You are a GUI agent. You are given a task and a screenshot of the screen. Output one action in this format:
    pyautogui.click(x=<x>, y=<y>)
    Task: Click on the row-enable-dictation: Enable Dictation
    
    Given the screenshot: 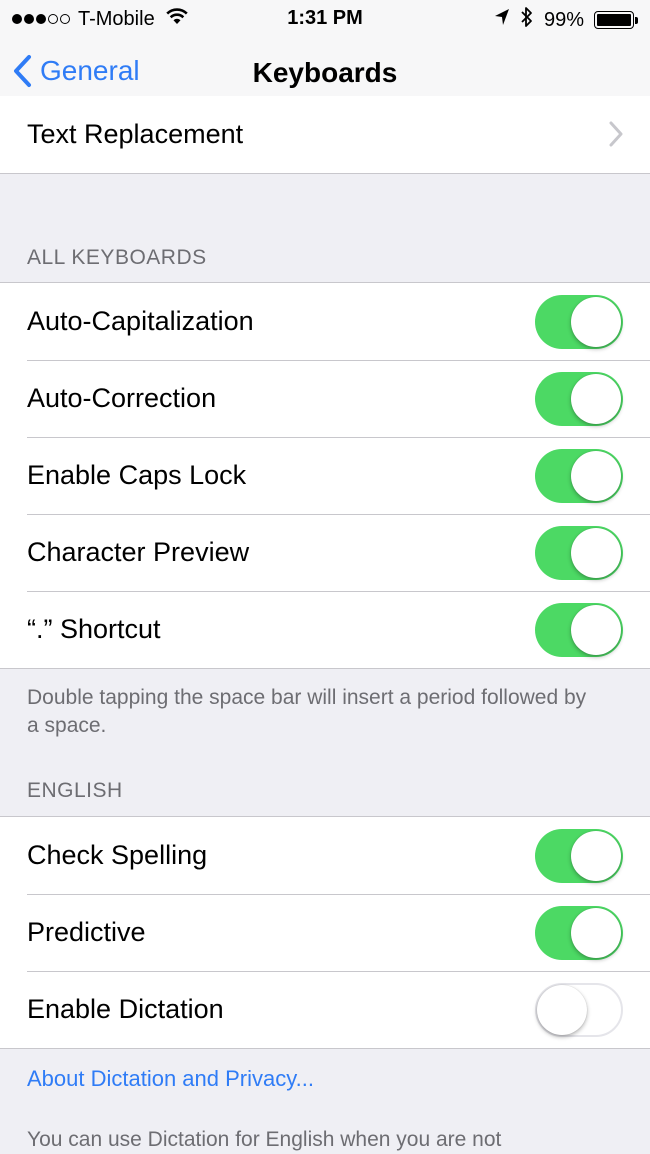 What is the action you would take?
    pyautogui.click(x=325, y=1009)
    